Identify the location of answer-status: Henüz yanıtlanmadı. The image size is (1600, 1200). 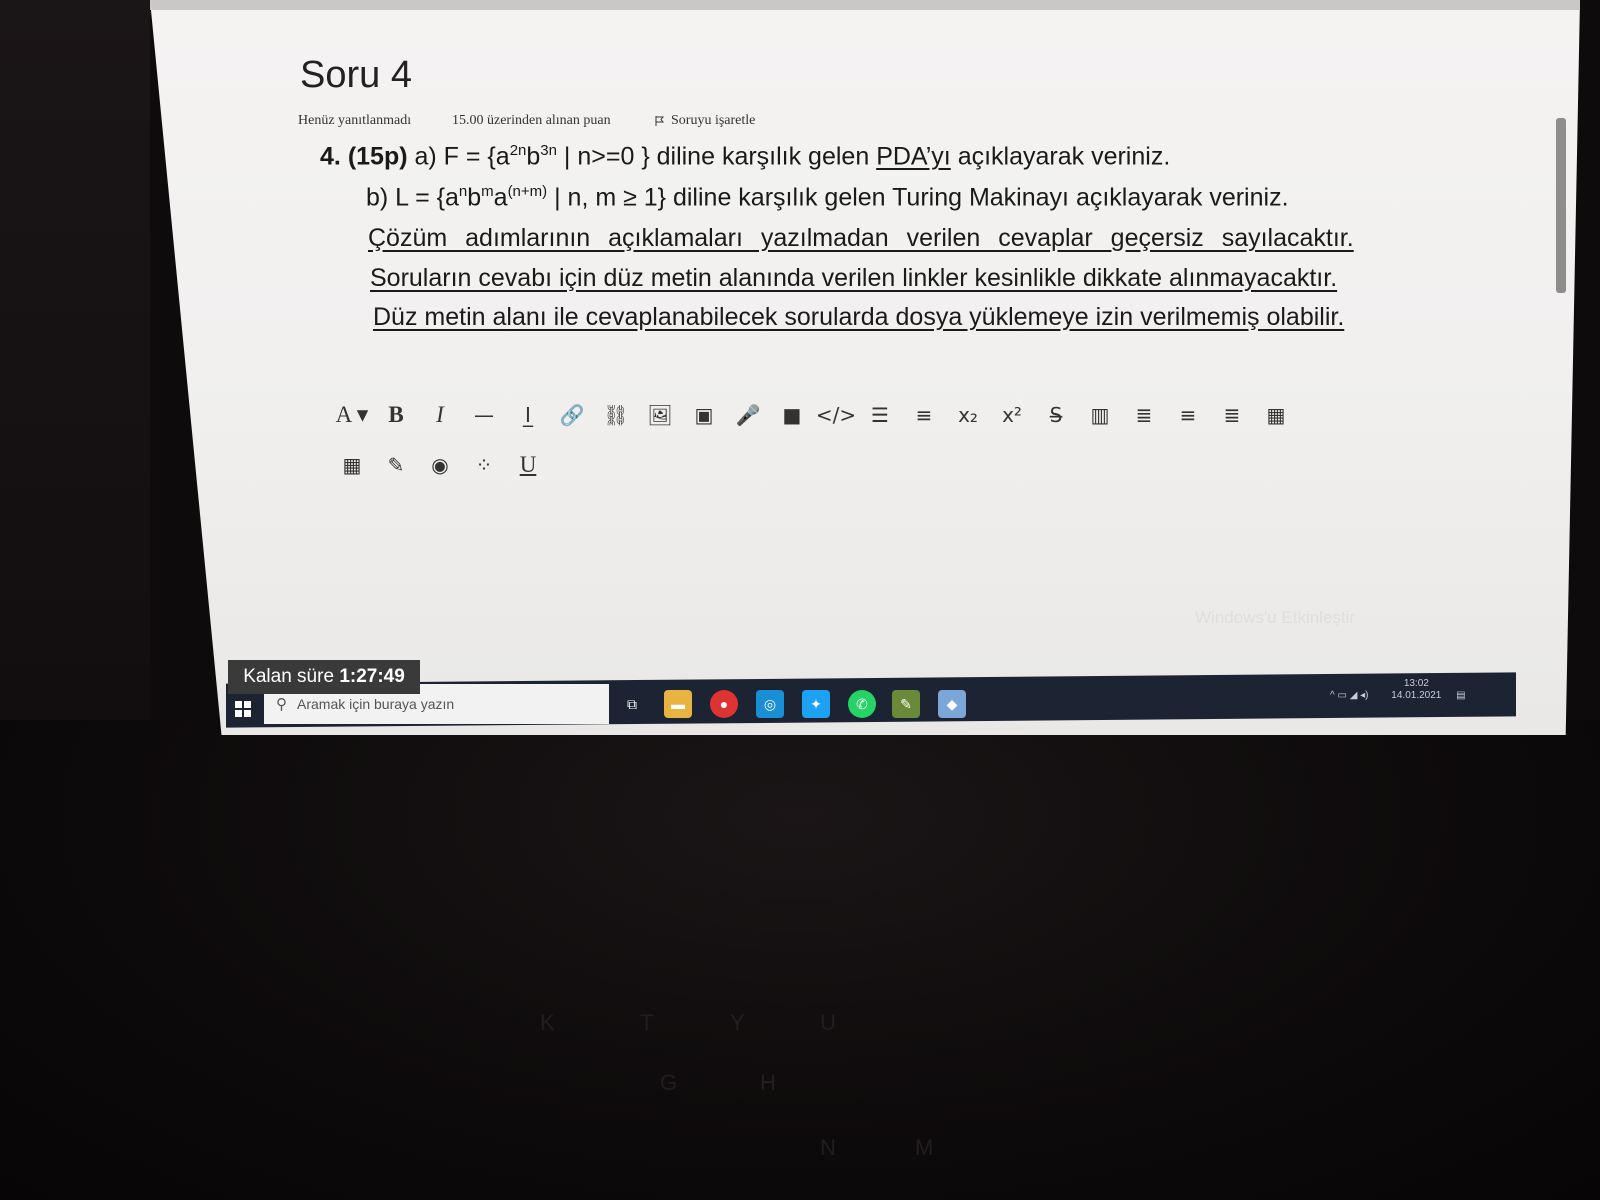
(355, 120).